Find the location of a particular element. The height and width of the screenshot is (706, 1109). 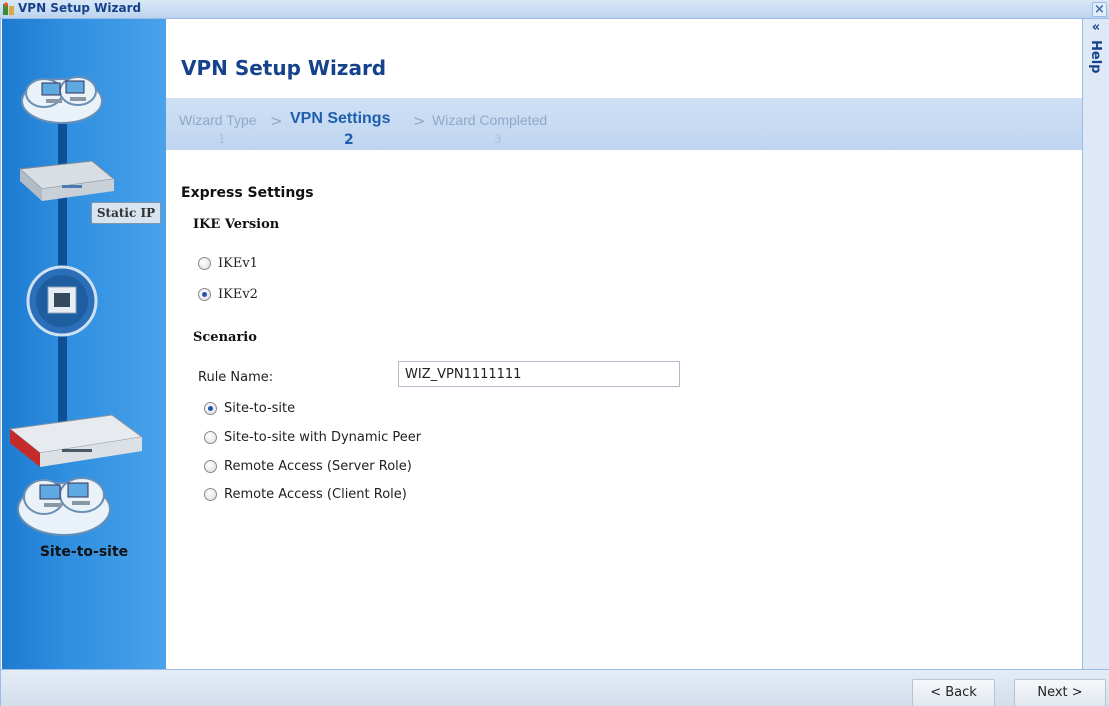

express-settings-title: Express Settings is located at coordinates (247, 193).